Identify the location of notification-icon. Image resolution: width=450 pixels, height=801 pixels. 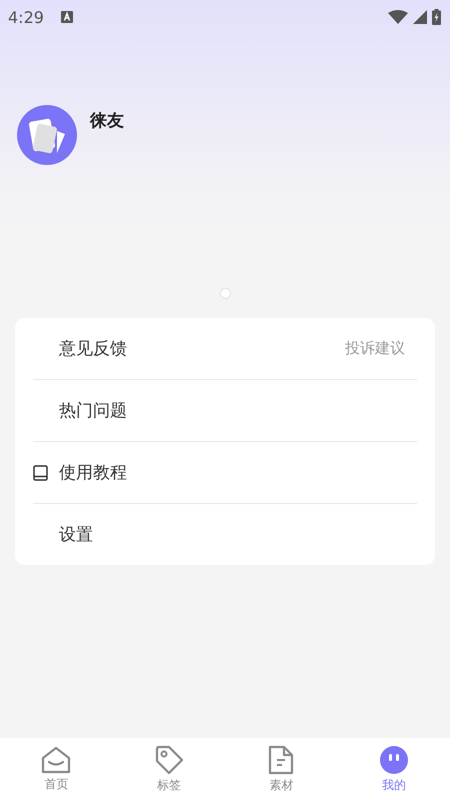
(66, 17).